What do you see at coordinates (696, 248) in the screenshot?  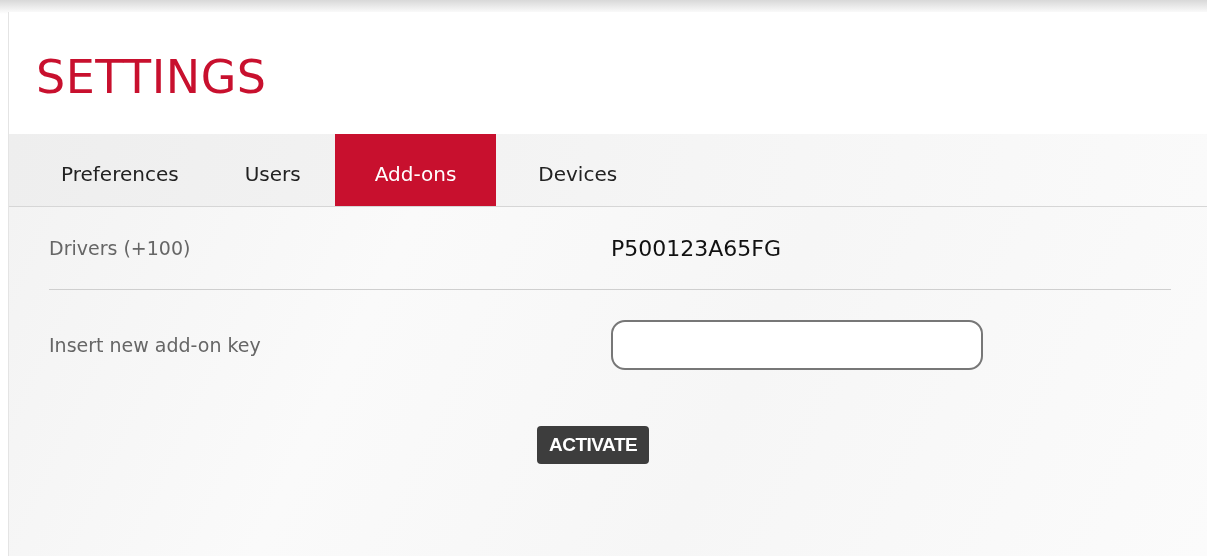 I see `field-value: P500123A65FG` at bounding box center [696, 248].